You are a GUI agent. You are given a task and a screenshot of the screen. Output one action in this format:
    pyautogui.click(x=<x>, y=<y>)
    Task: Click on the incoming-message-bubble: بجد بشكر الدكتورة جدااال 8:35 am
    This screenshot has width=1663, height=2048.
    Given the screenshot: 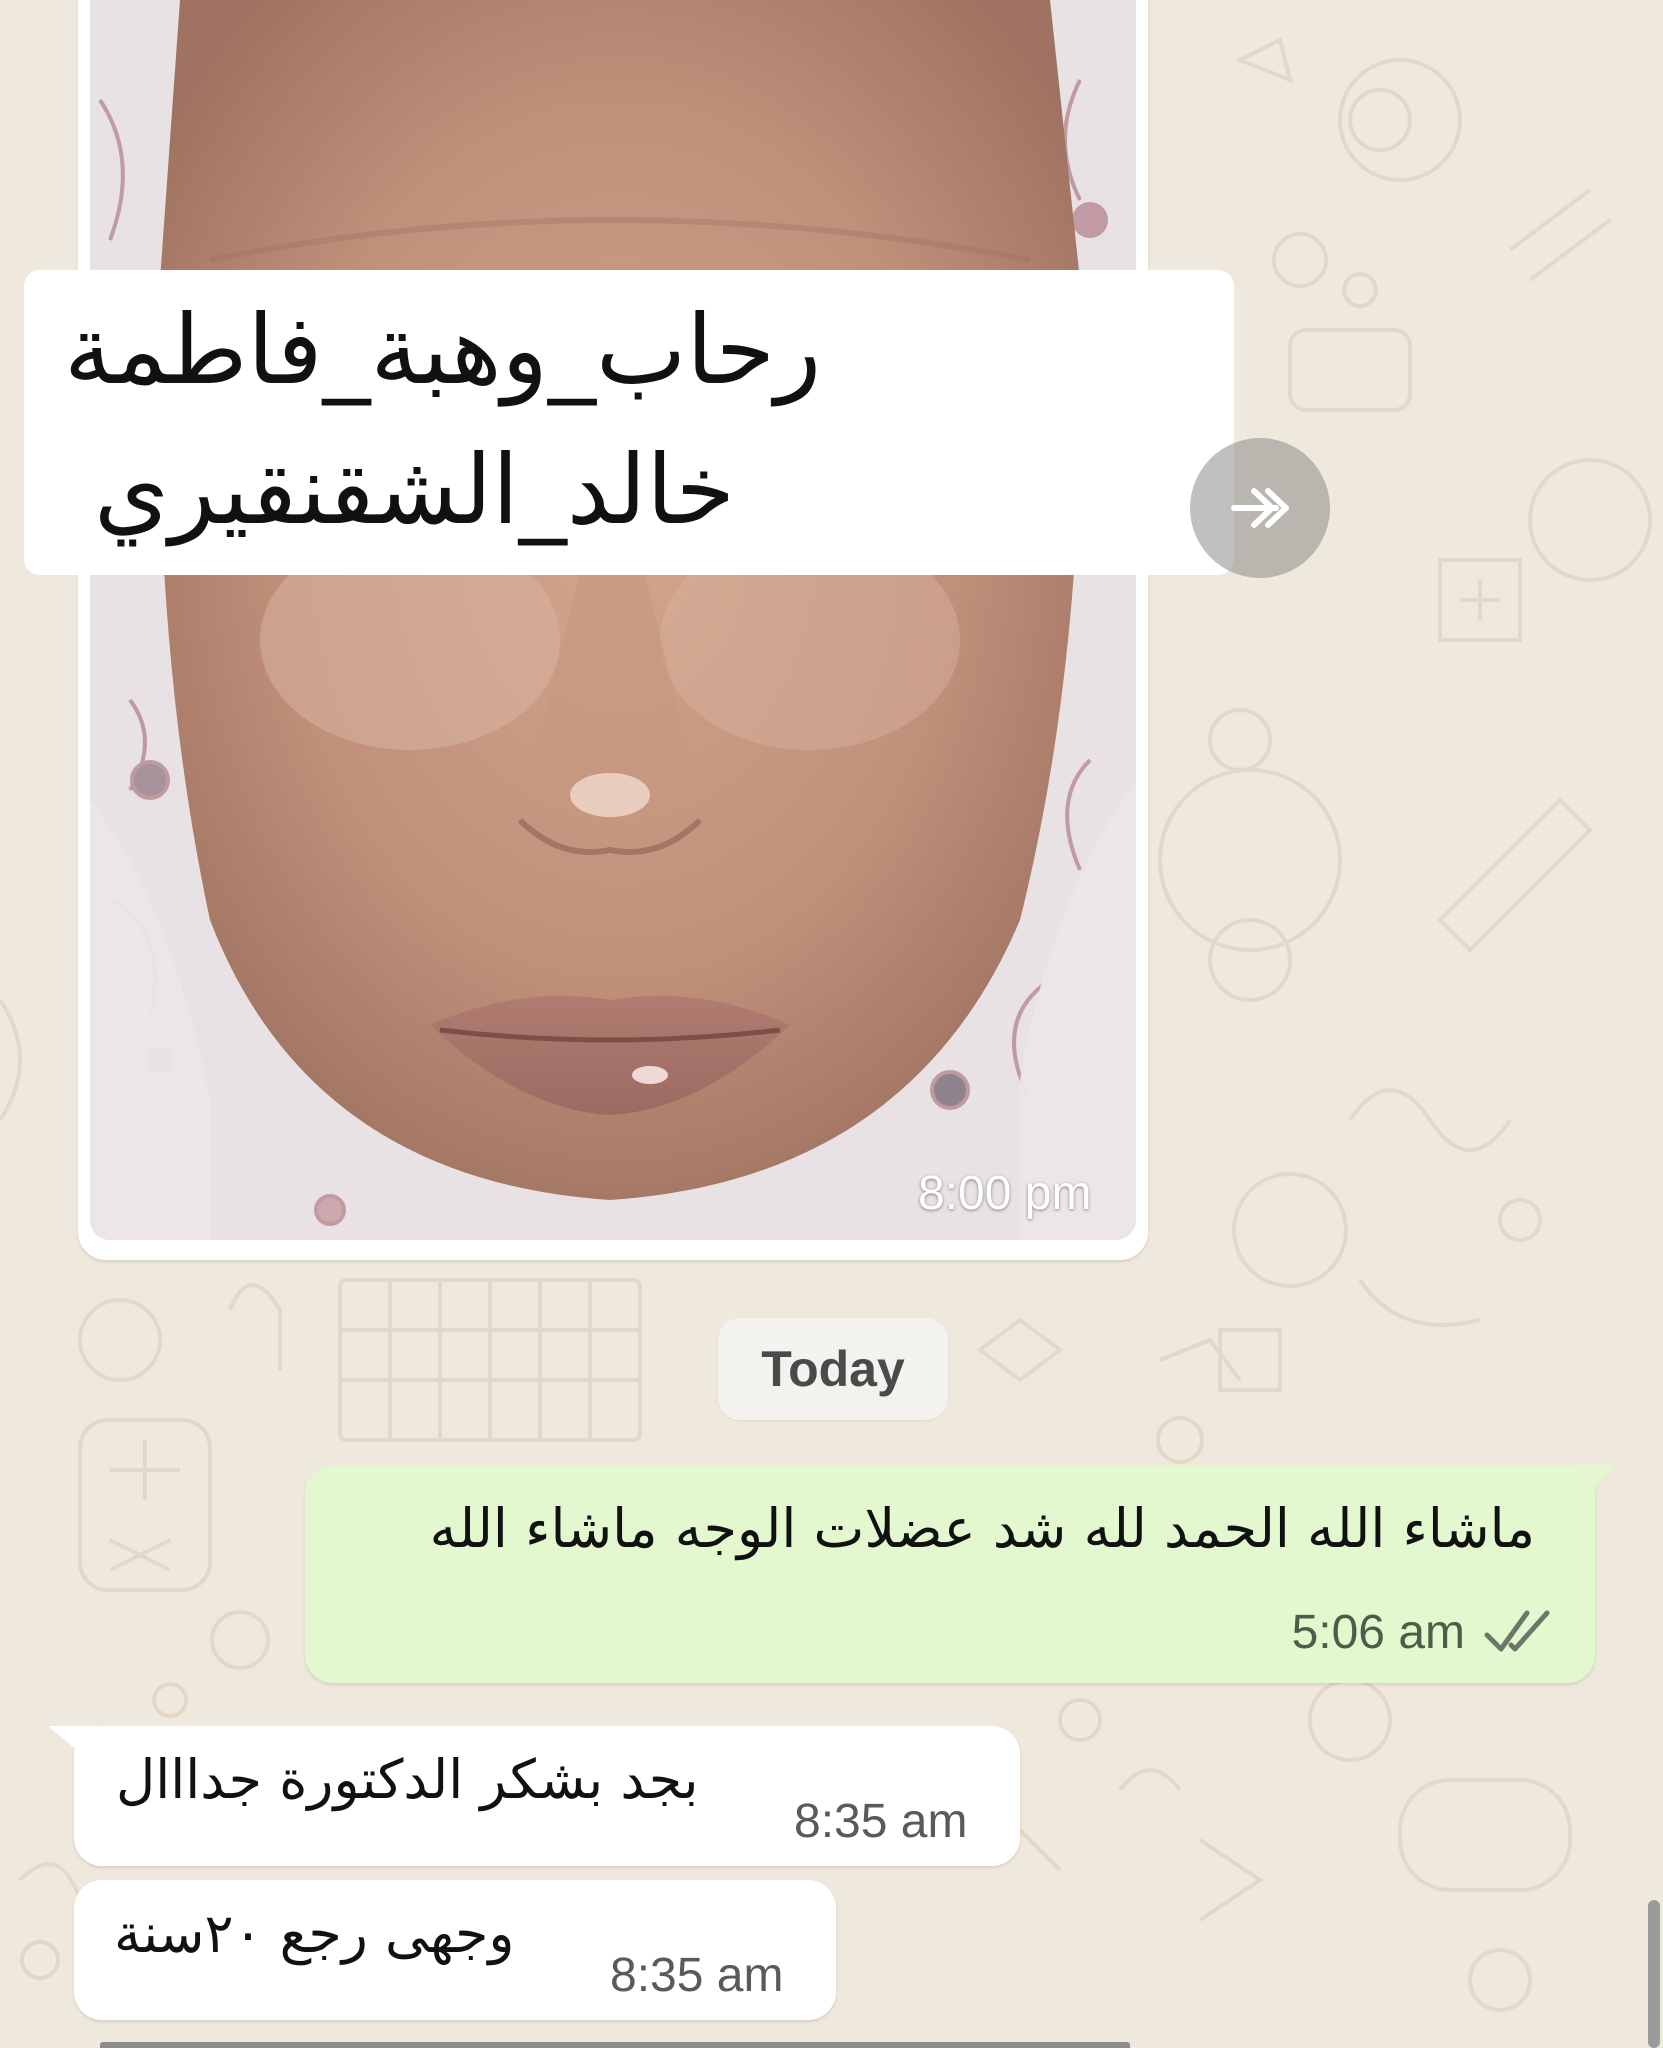 What is the action you would take?
    pyautogui.click(x=534, y=1796)
    